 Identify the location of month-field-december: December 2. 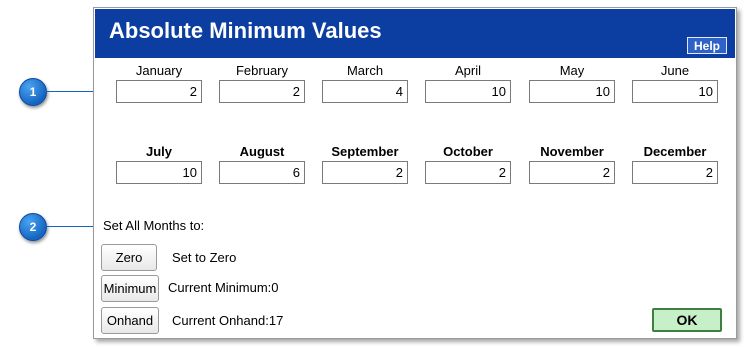
(675, 164).